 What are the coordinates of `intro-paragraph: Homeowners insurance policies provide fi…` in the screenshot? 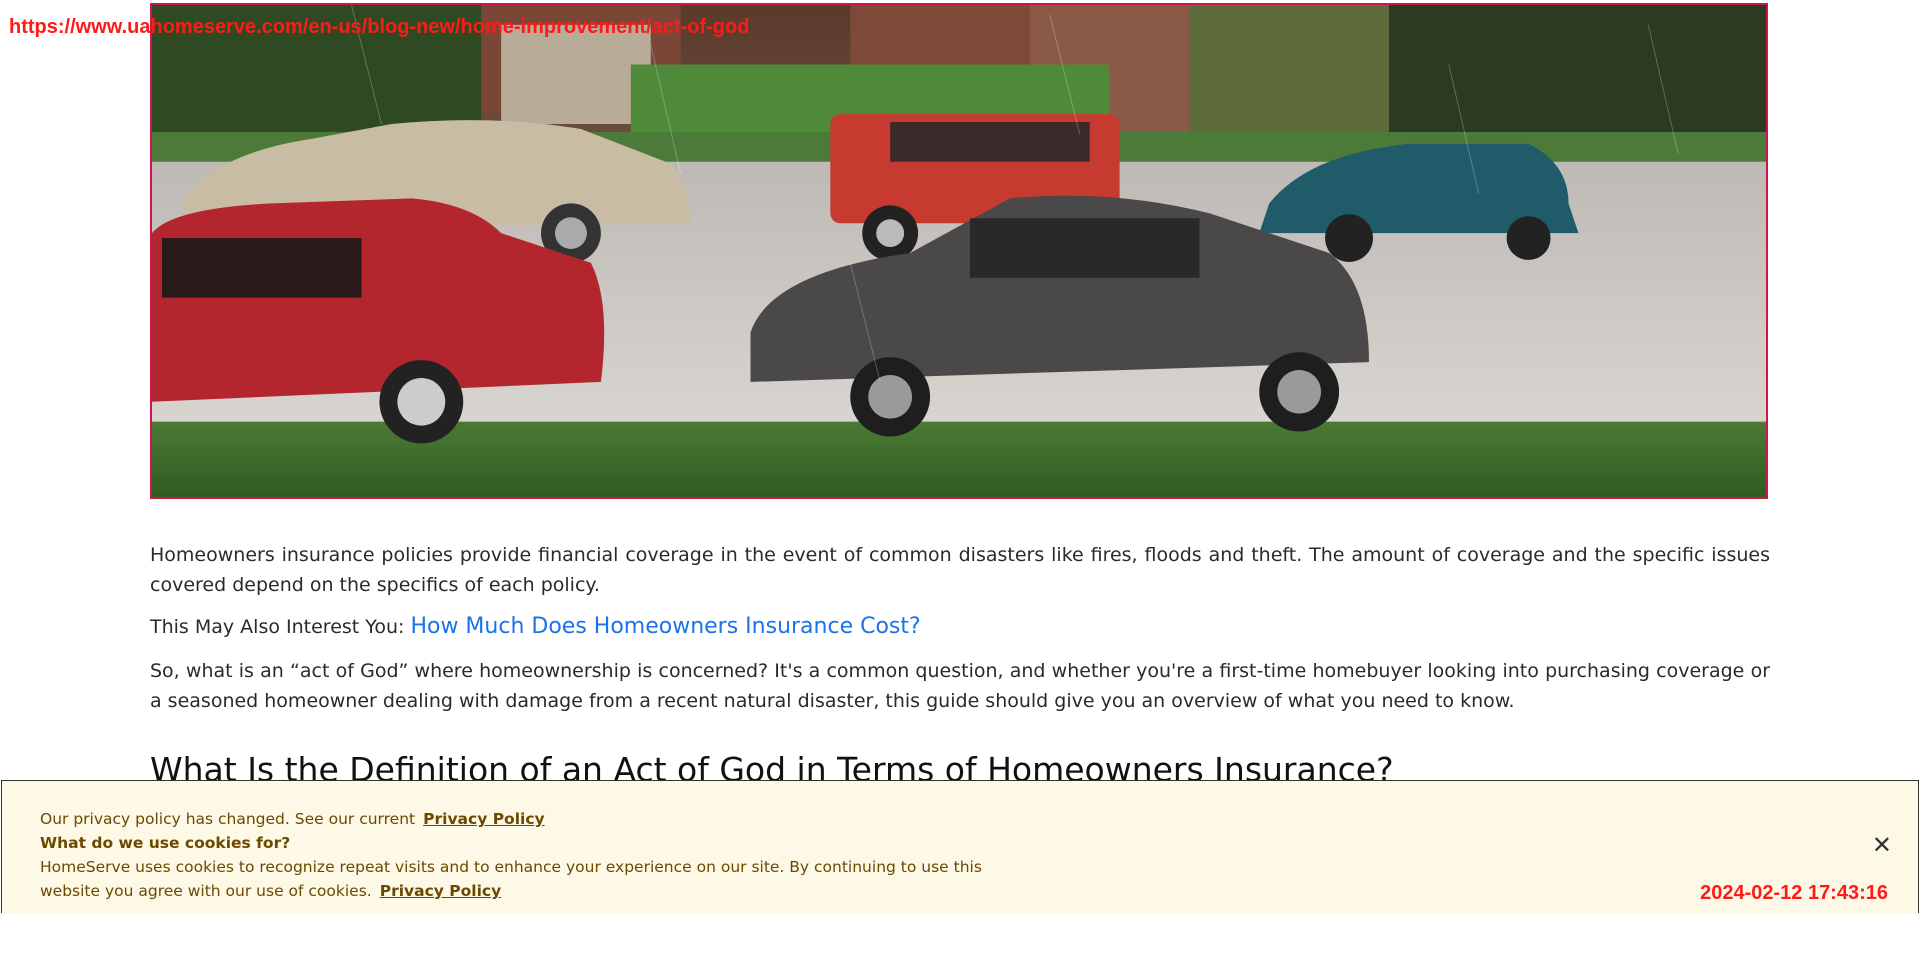 It's located at (960, 570).